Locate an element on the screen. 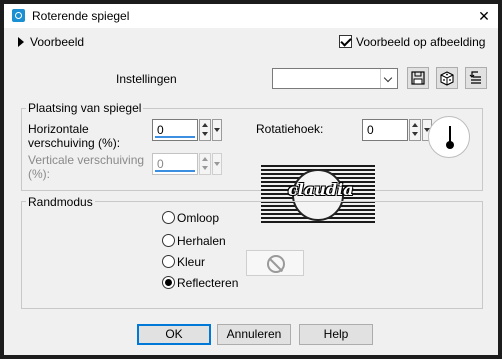  vertical-offset-label: Verticale verschuiving (%): is located at coordinates (86, 167).